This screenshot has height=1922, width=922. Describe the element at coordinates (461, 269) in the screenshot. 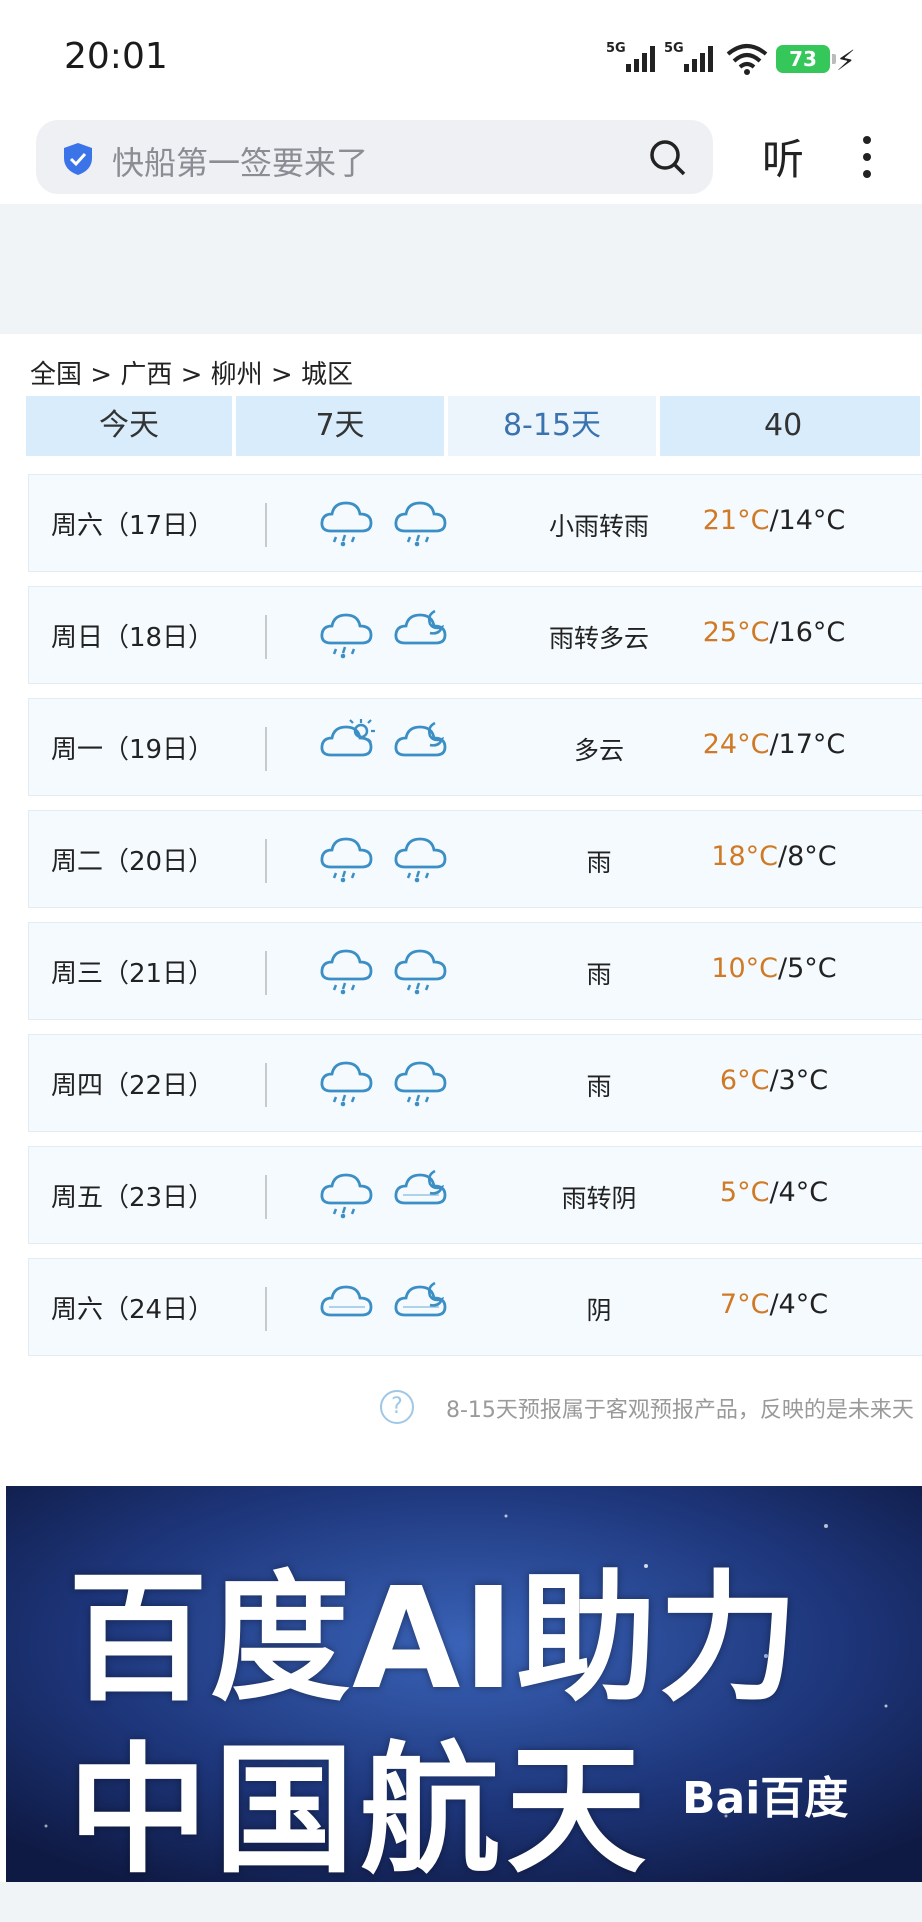

I see `spacer-band` at that location.